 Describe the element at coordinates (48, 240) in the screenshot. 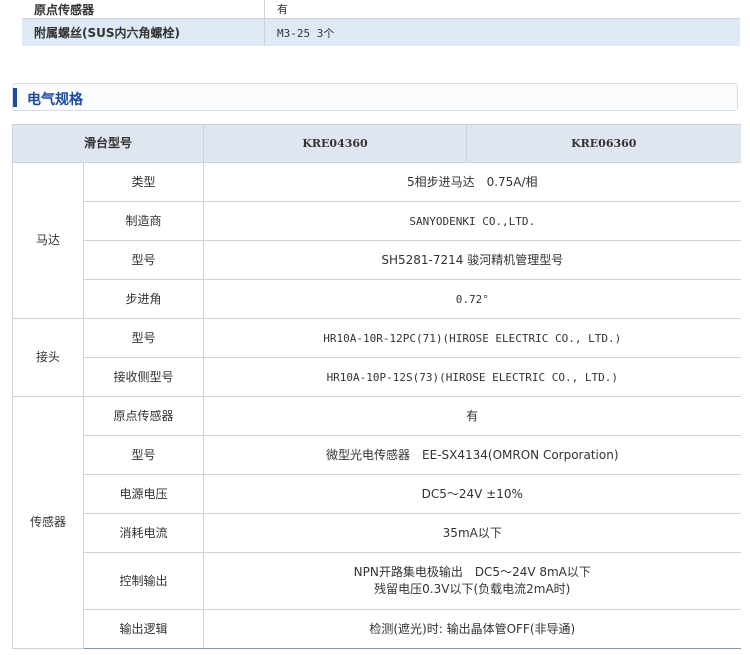

I see `group-motor: 马达` at that location.